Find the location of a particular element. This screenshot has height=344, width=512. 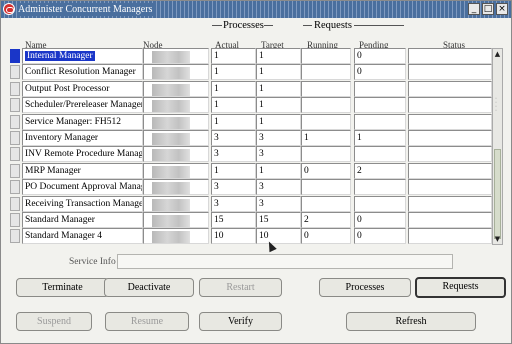

cell-name: Inventory Manager is located at coordinates (82, 138).